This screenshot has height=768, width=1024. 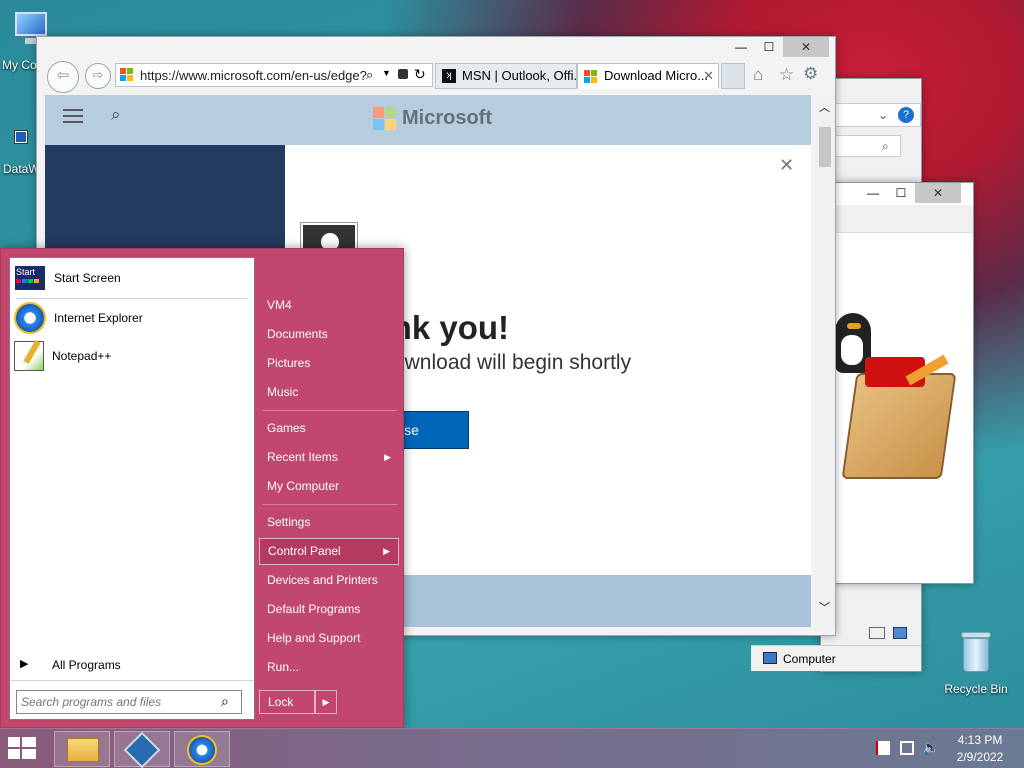 I want to click on start-item-default-programs: Default Programs, so click(x=329, y=609).